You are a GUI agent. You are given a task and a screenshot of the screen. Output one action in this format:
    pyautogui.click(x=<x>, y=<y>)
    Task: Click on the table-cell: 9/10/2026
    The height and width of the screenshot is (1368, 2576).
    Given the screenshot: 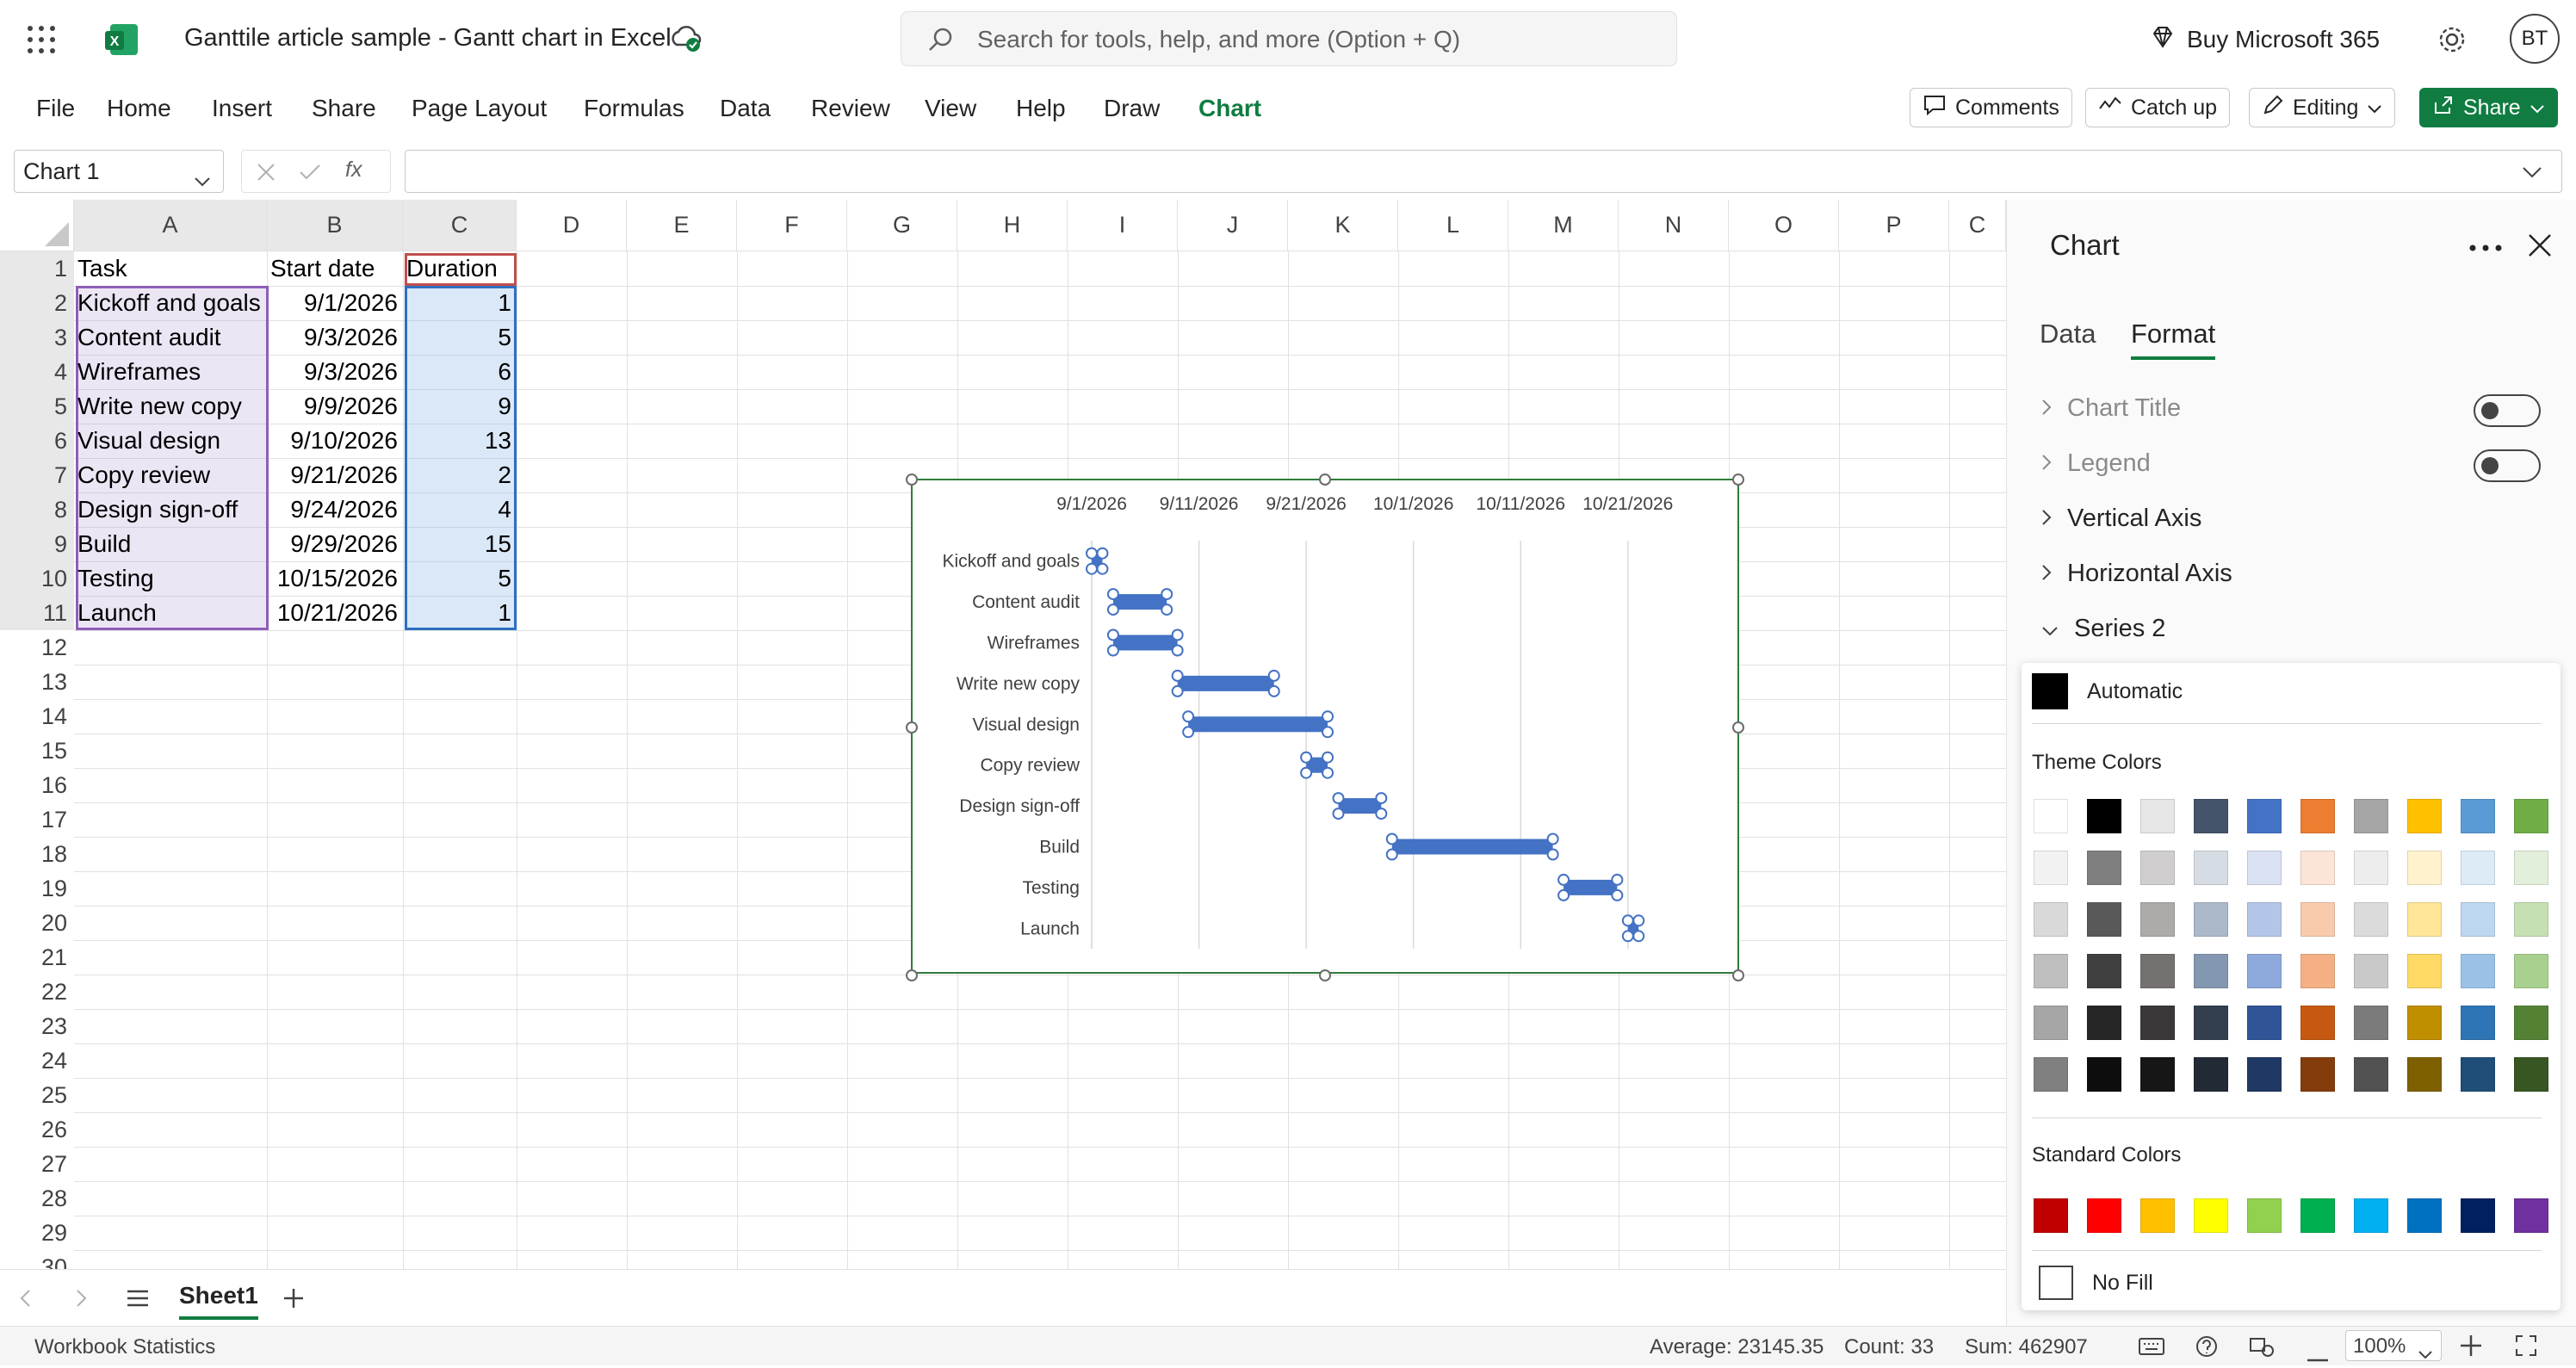 What is the action you would take?
    pyautogui.click(x=335, y=441)
    